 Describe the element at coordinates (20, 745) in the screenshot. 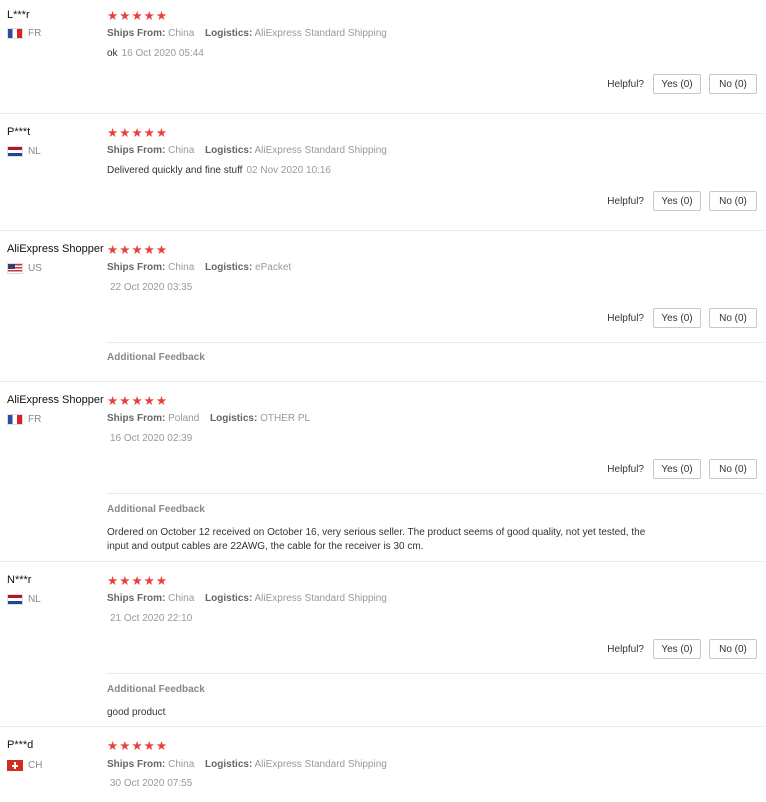

I see `reviewer-name: P***d` at that location.